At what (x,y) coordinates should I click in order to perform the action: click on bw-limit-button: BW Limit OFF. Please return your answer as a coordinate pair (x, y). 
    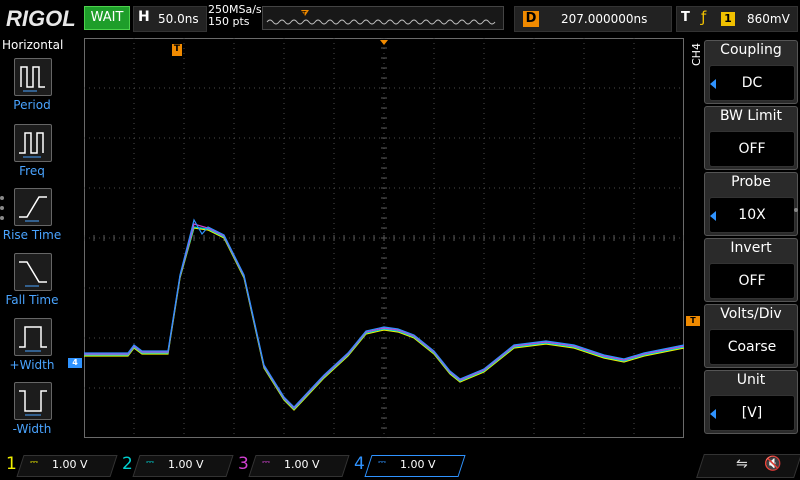
    Looking at the image, I should click on (751, 138).